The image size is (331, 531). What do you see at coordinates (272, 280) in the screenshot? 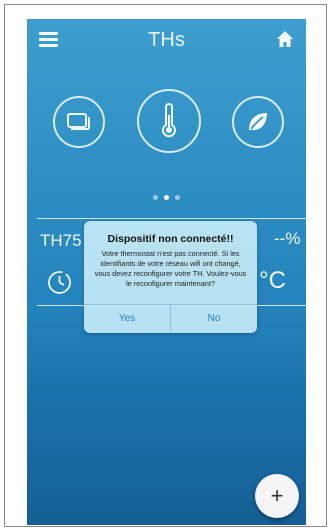
I see `temperature-unit: °C` at bounding box center [272, 280].